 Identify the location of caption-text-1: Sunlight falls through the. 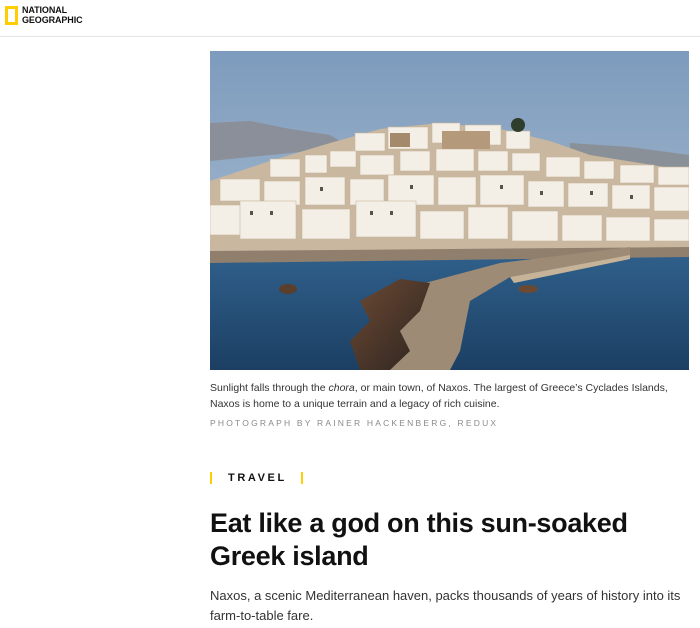
(269, 388).